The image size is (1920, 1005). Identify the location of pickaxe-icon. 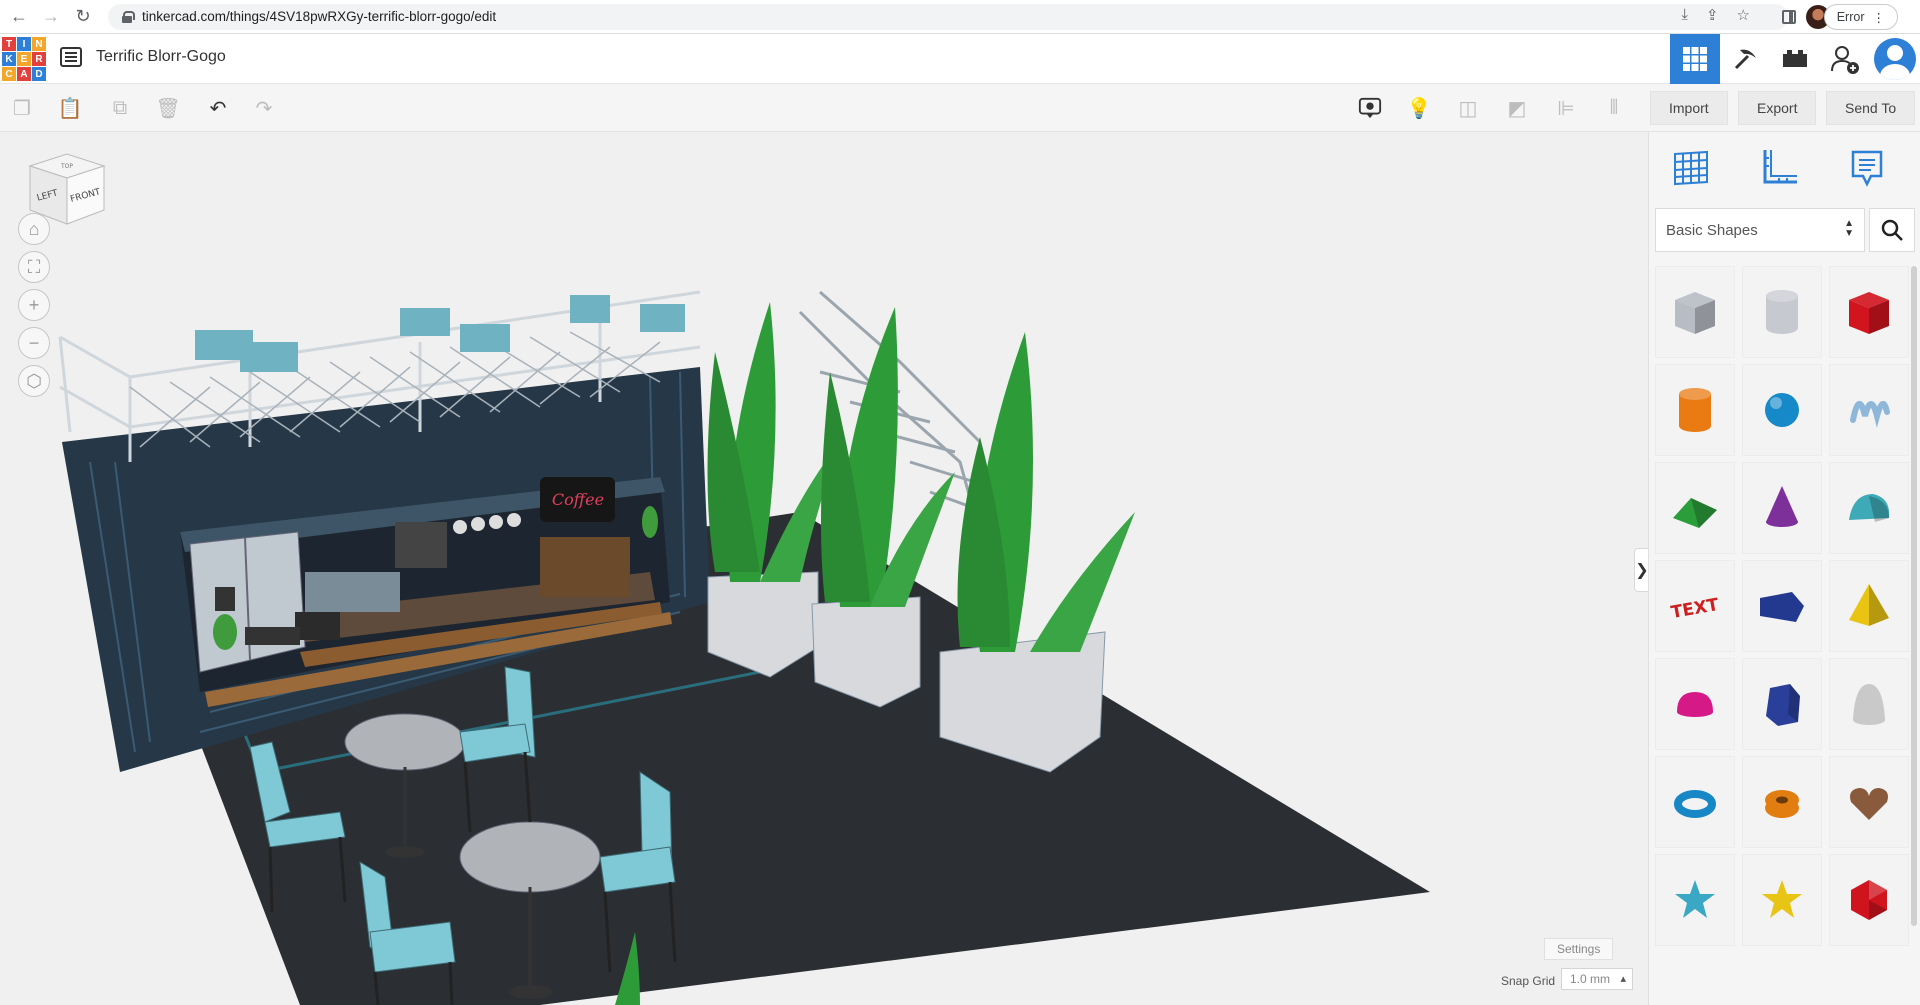
(1745, 59).